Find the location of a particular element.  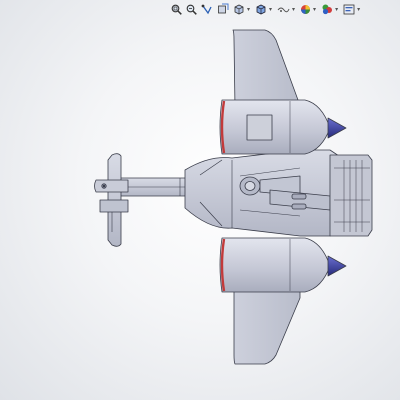

upper-wing is located at coordinates (265, 69).